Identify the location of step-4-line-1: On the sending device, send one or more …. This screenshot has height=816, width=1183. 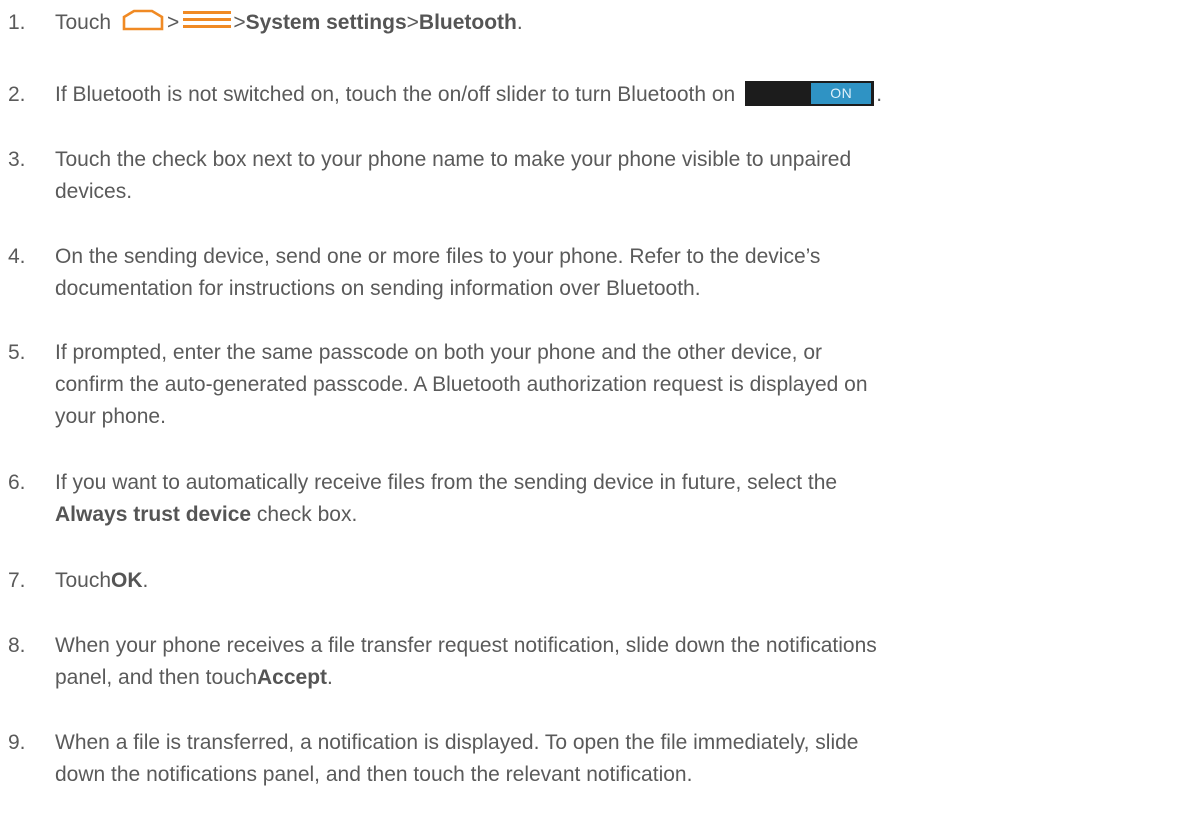
(438, 256).